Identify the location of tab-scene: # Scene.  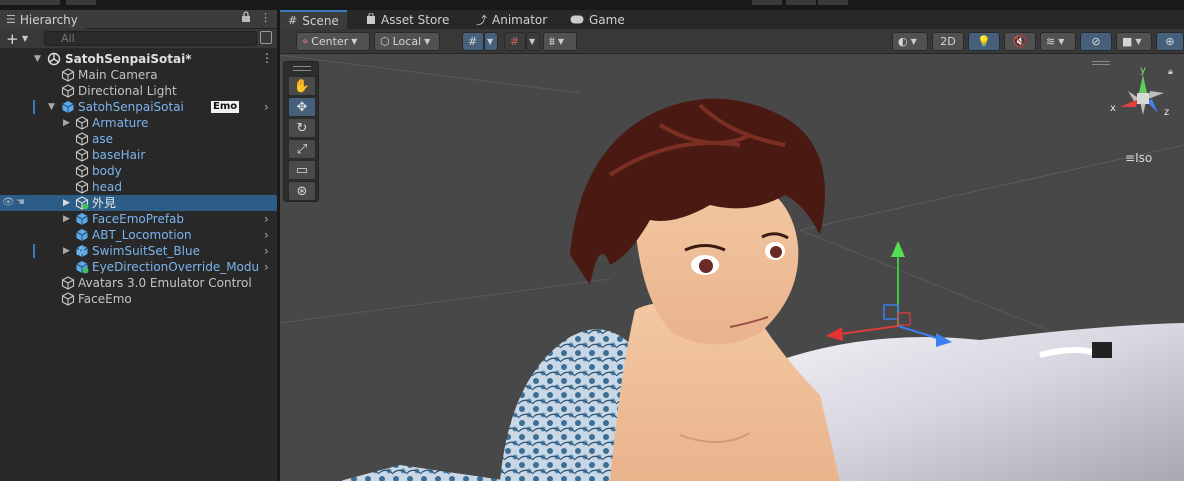
(313, 19).